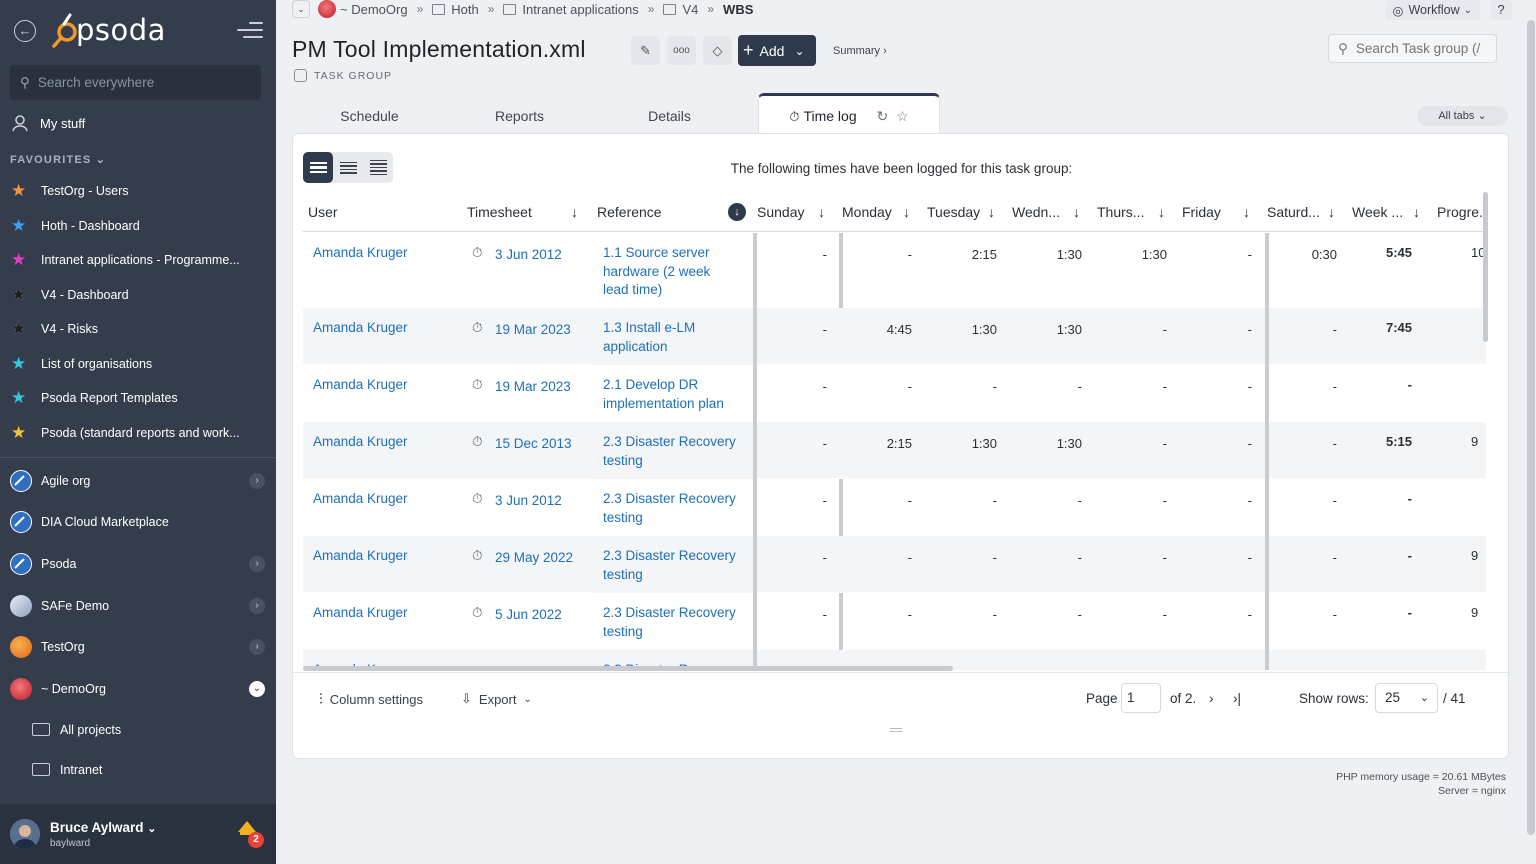 The width and height of the screenshot is (1536, 864). I want to click on task-group-search: ⚲, so click(1412, 48).